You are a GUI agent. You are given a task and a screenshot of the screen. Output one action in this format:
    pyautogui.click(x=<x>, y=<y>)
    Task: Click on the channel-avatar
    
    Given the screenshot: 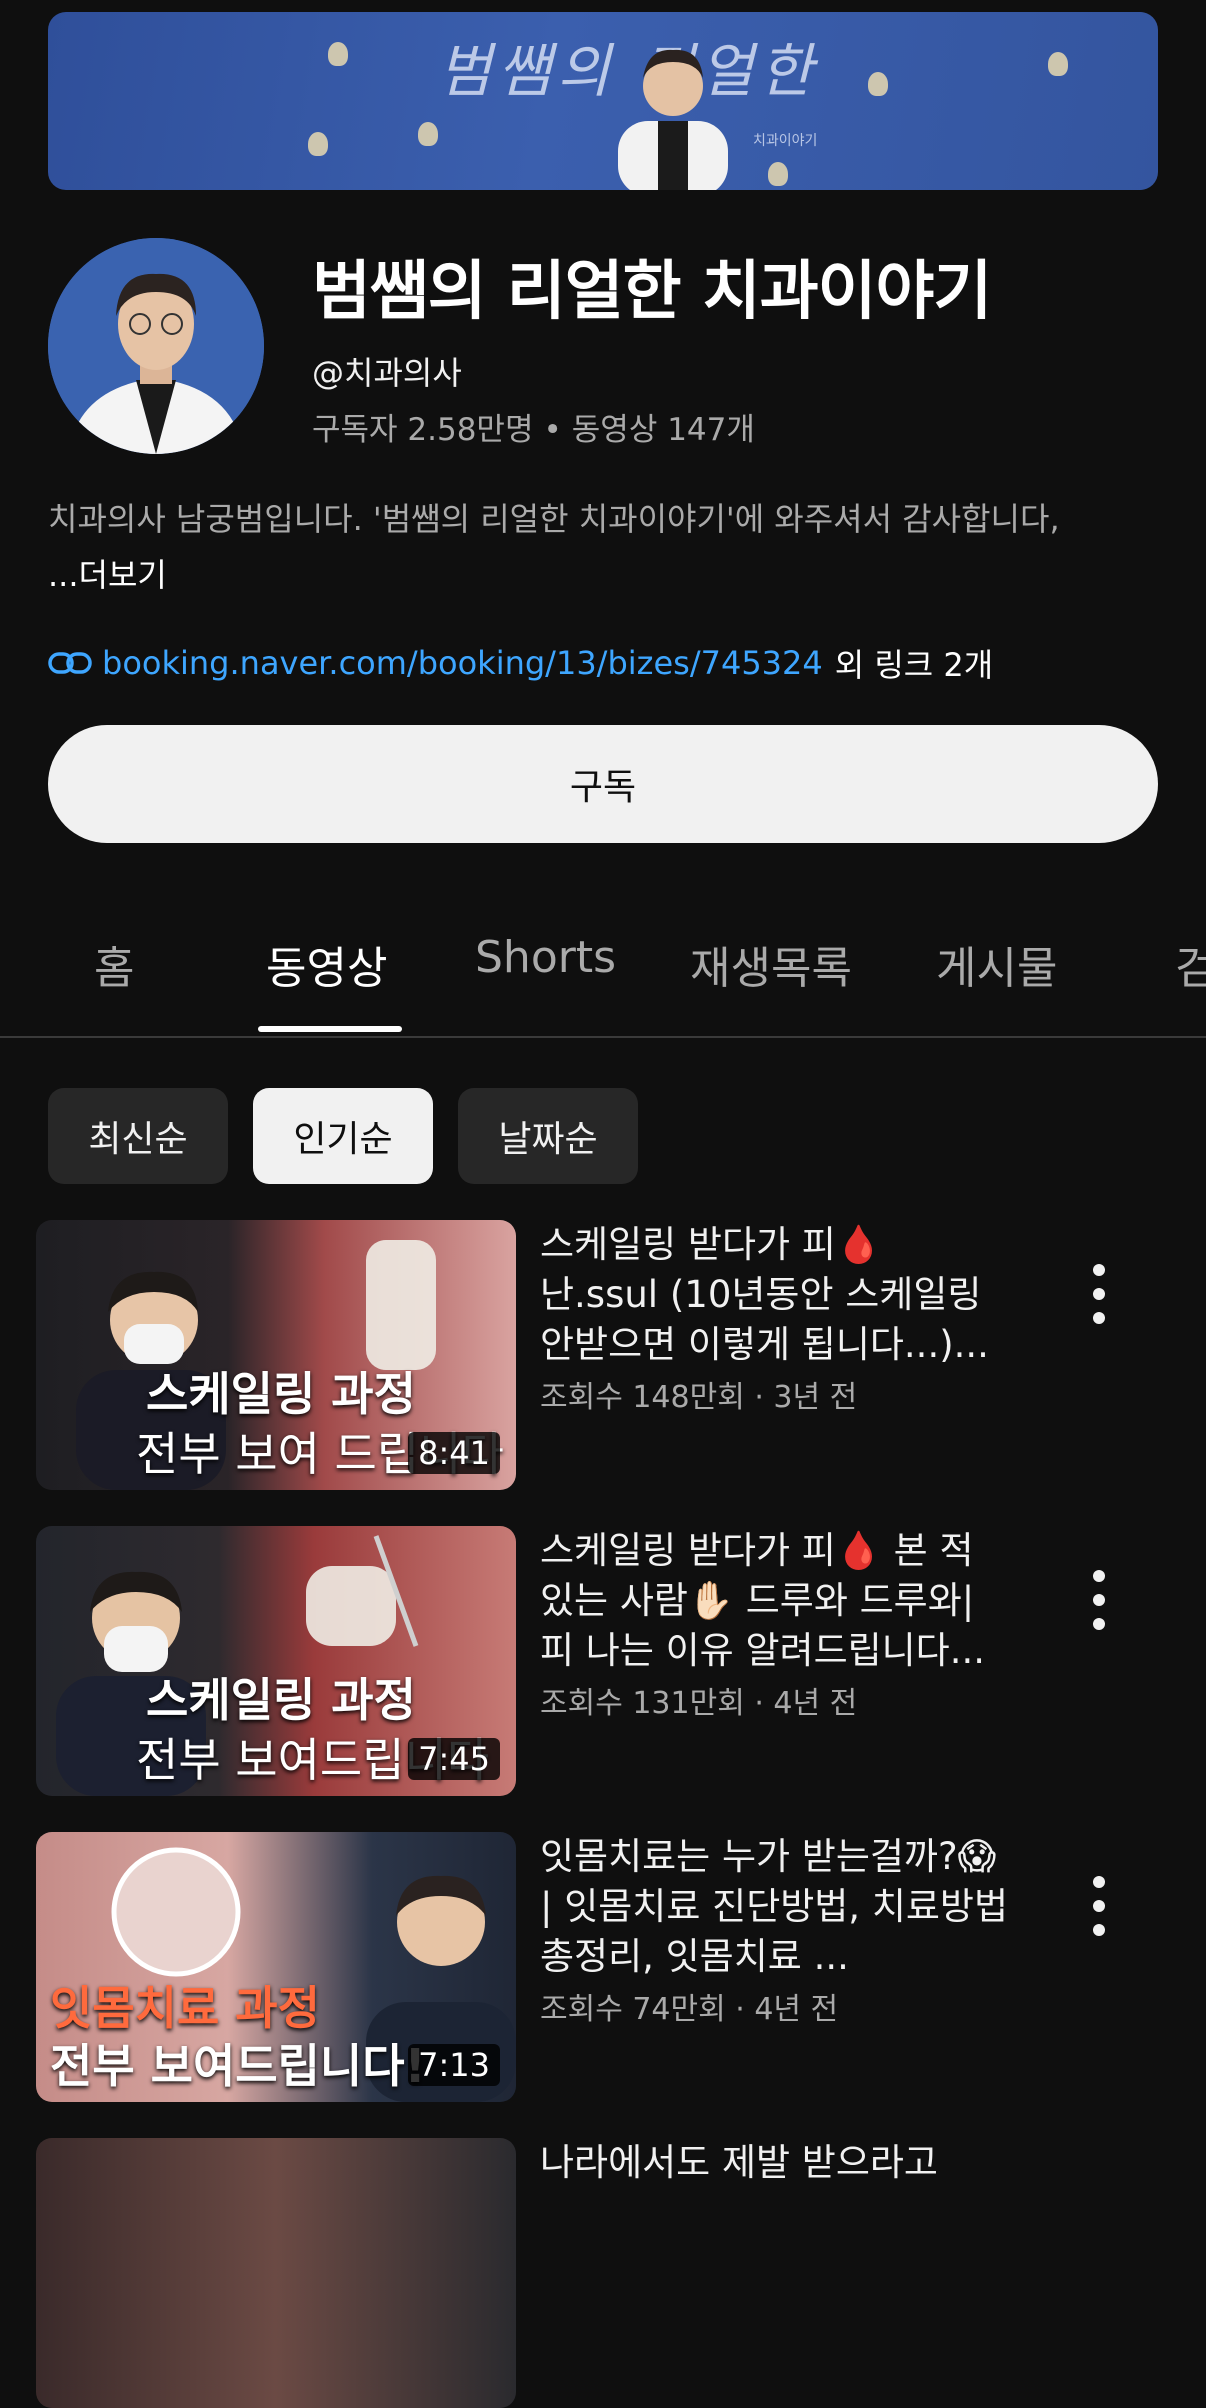 What is the action you would take?
    pyautogui.click(x=156, y=346)
    